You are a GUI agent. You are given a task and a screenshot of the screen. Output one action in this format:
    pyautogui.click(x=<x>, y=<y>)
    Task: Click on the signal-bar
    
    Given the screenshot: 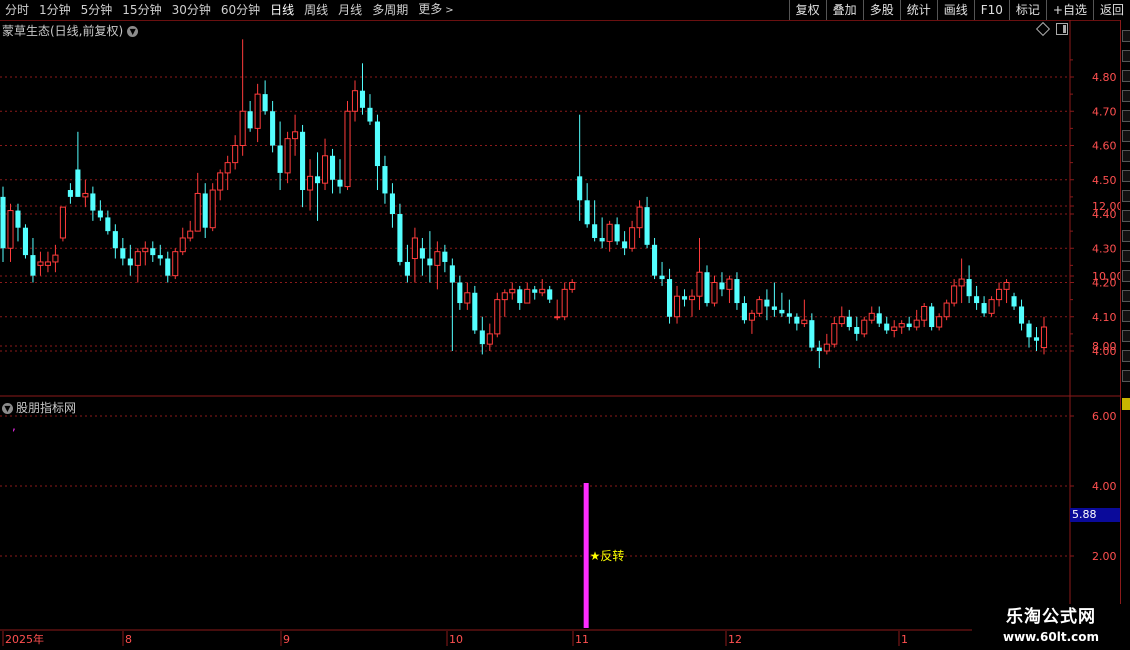 What is the action you would take?
    pyautogui.click(x=586, y=555)
    